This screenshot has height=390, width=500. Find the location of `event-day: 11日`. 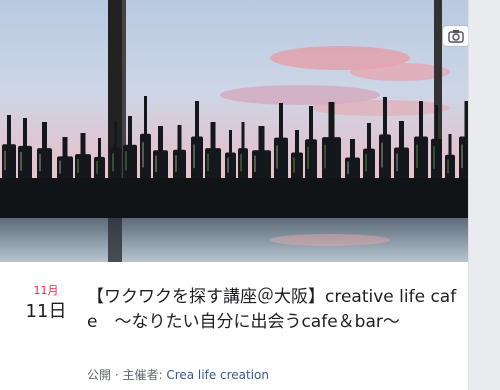

event-day: 11日 is located at coordinates (46, 311).